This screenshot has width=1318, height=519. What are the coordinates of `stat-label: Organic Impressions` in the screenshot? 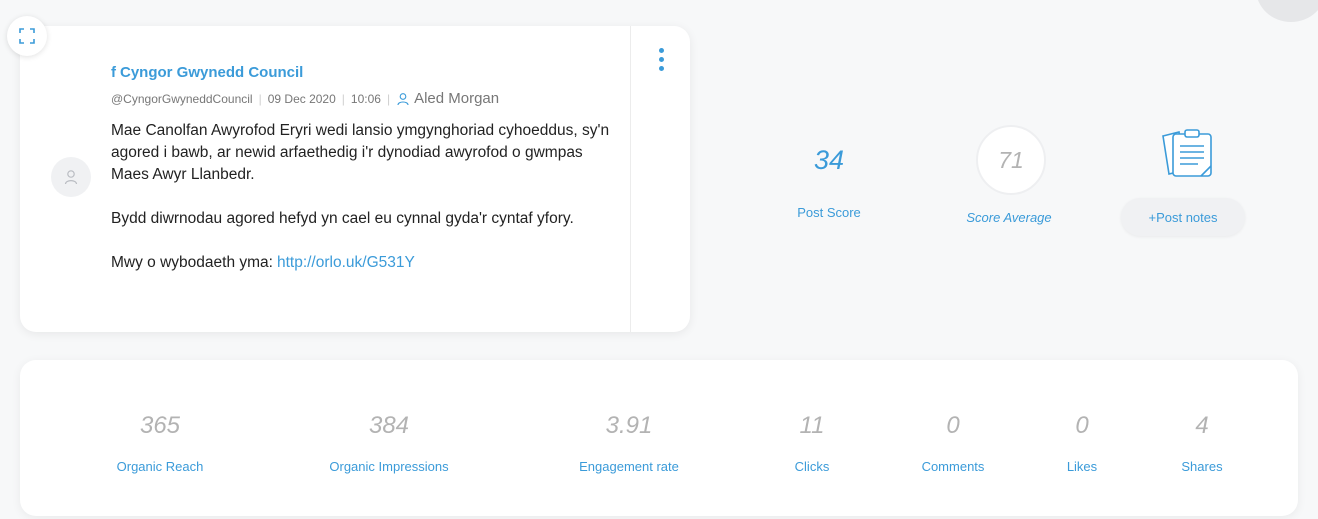 It's located at (389, 466).